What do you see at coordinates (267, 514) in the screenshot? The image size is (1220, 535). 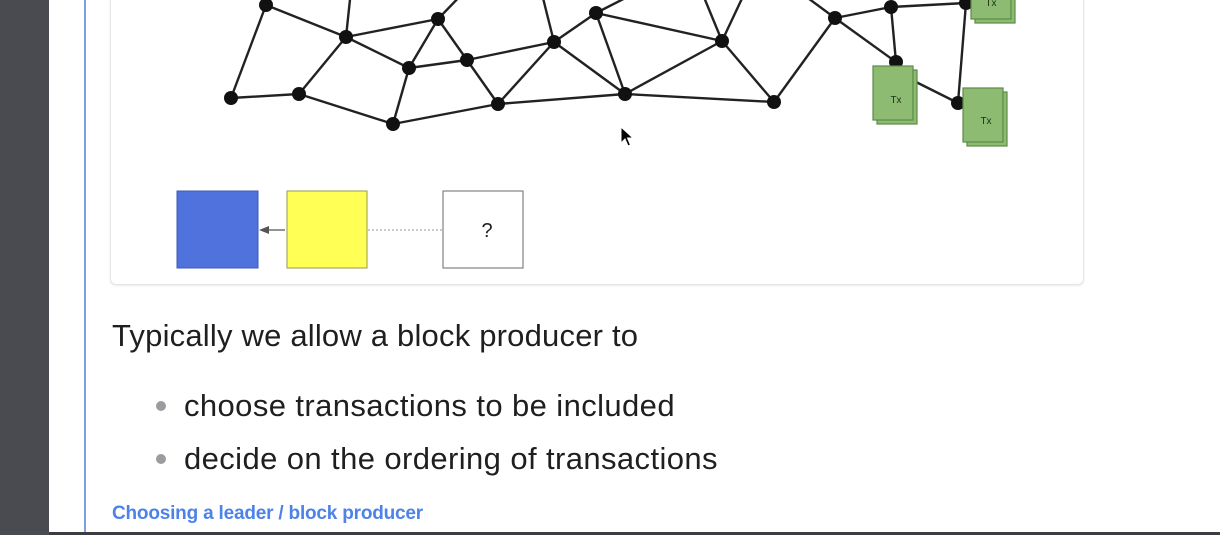 I see `section-heading-link: Choosing a leader / block producer` at bounding box center [267, 514].